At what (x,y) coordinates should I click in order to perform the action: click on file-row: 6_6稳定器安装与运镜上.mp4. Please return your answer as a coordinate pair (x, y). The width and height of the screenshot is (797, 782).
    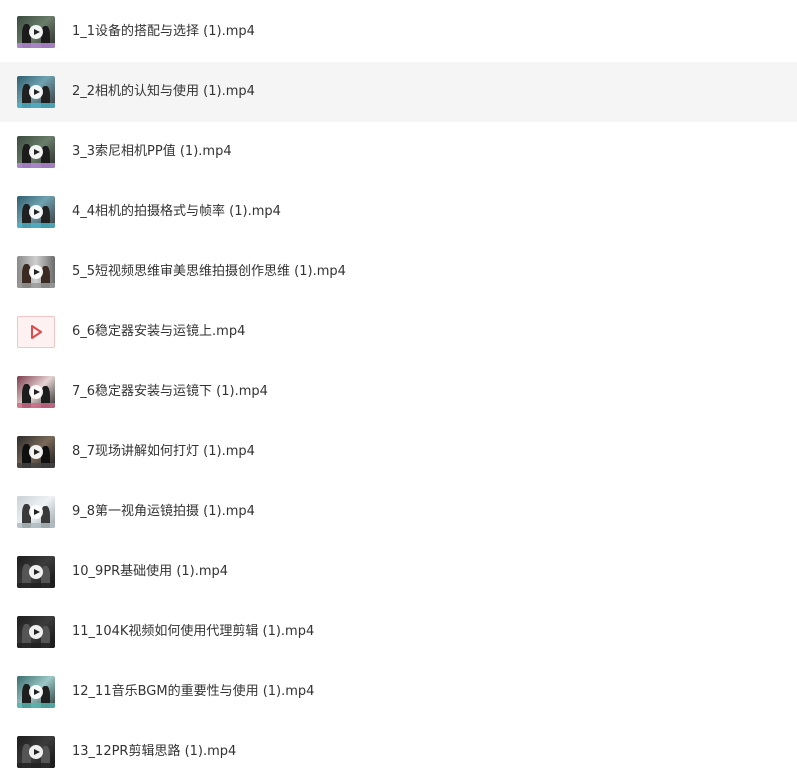
    Looking at the image, I should click on (398, 332).